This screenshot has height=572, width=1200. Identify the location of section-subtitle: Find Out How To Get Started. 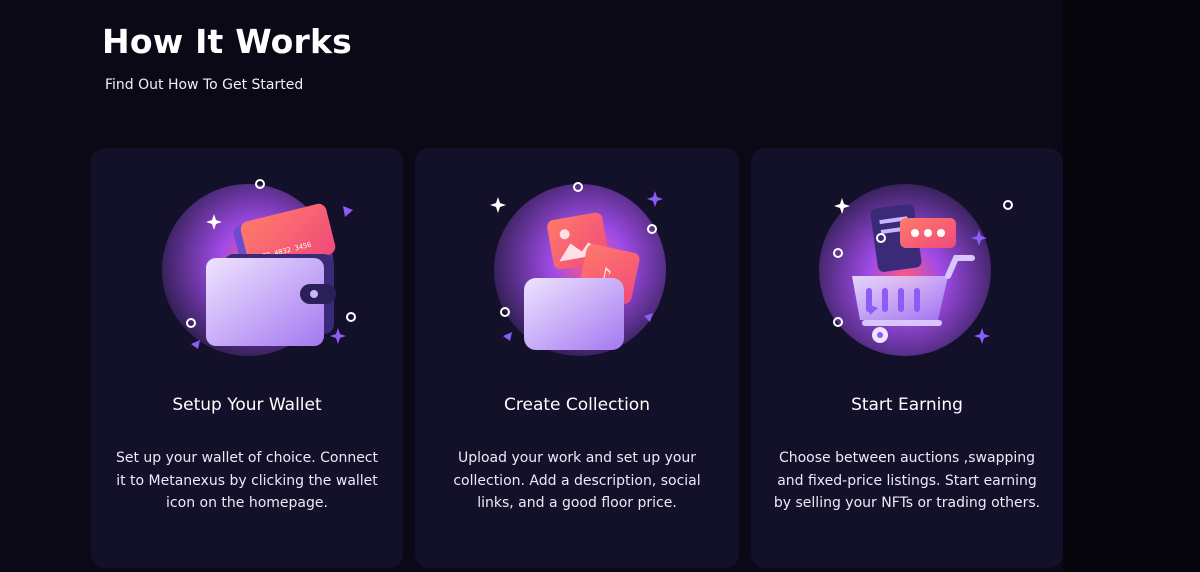
(204, 85).